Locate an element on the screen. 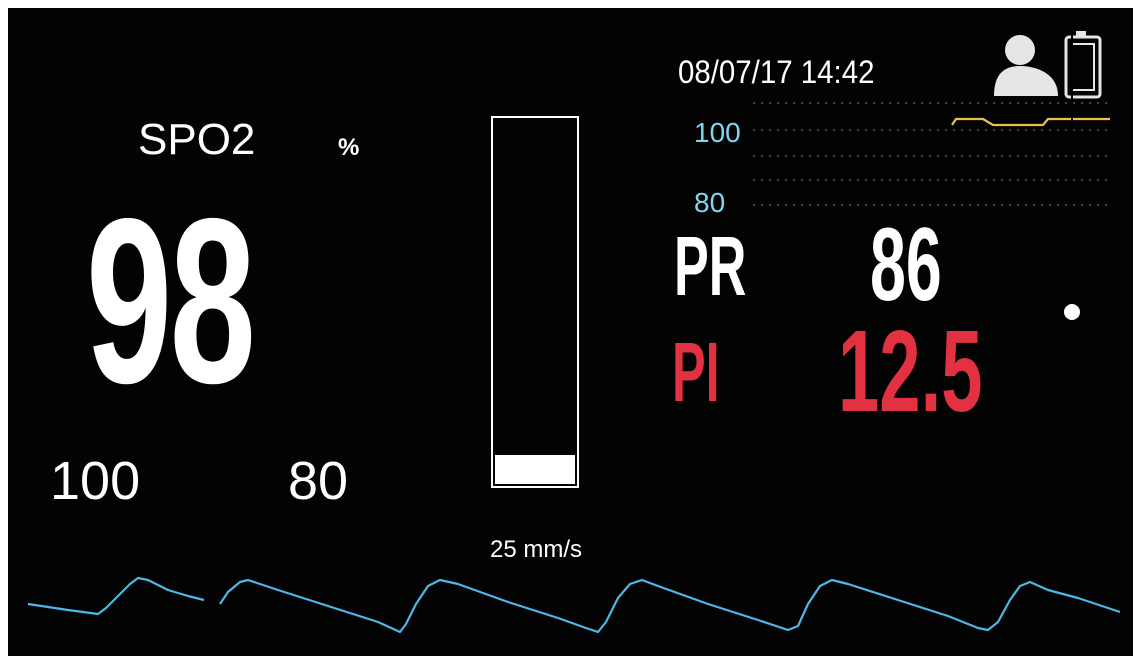  pleth-waveform is located at coordinates (574, 605).